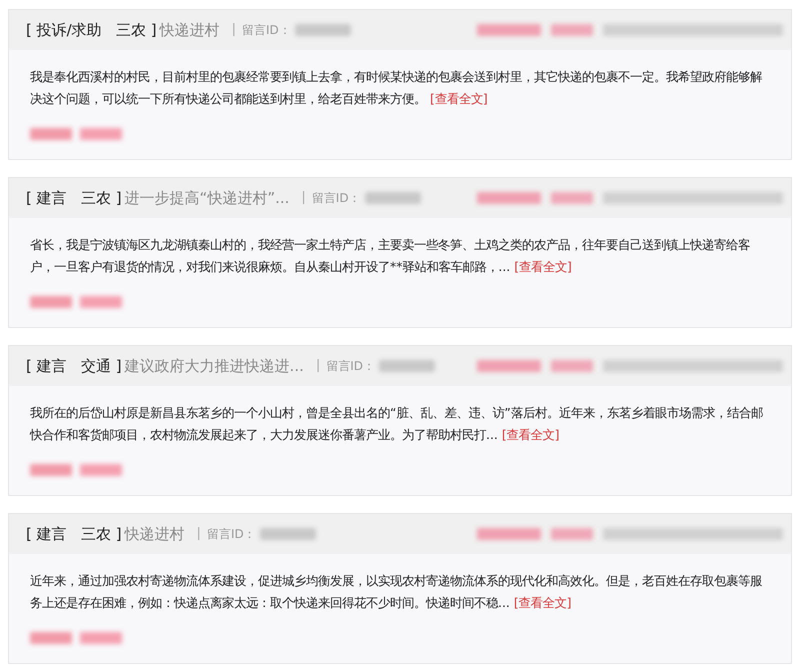 Image resolution: width=800 pixels, height=671 pixels. What do you see at coordinates (396, 592) in the screenshot?
I see `post-excerpt: 近年来，通过加强农村寄递物流体系建设，促进城乡均衡发展，以实现农村寄递物流体系的现代化和高效化。但是，老百姓在存取包裹等服务上还是存在困难，例如：快递点离家太远：取个快递来回得花不少时间。快递时间不稳... [查看全文]` at bounding box center [396, 592].